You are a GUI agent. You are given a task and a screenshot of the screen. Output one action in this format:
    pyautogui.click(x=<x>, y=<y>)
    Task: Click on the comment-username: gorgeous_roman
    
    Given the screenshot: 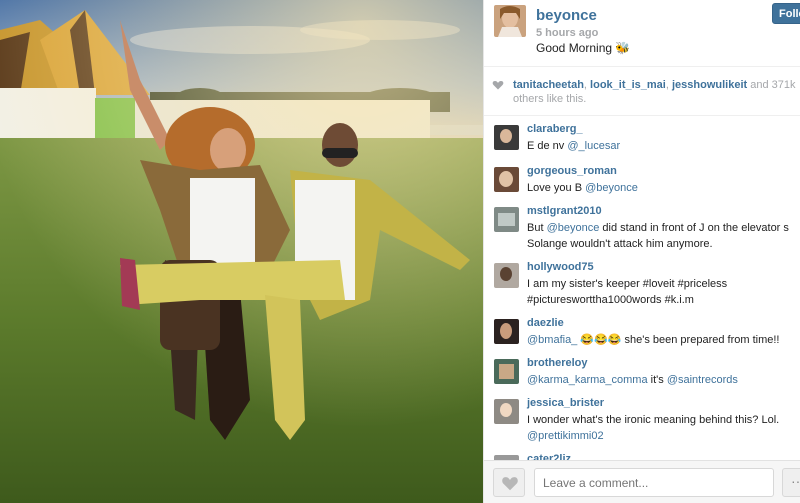 What is the action you would take?
    pyautogui.click(x=572, y=171)
    